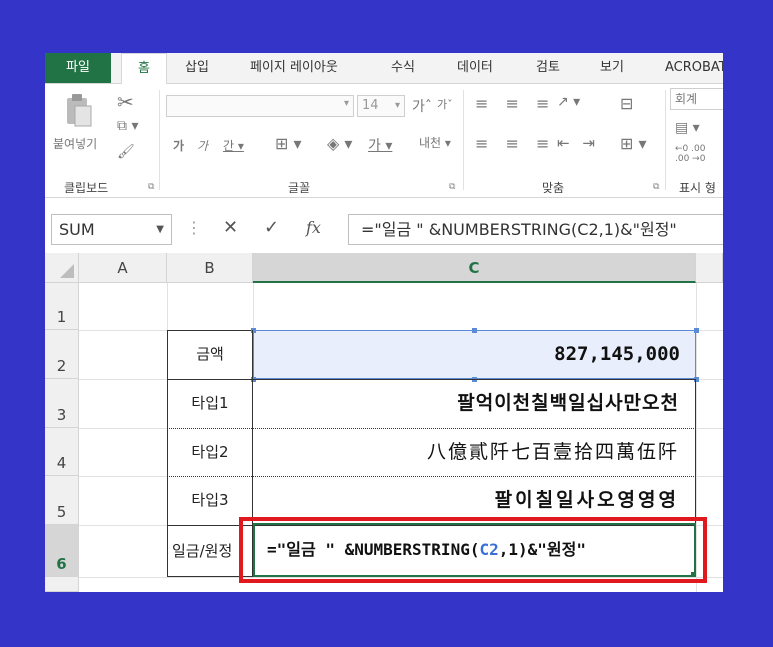  I want to click on cell-b4: 타입2, so click(210, 452).